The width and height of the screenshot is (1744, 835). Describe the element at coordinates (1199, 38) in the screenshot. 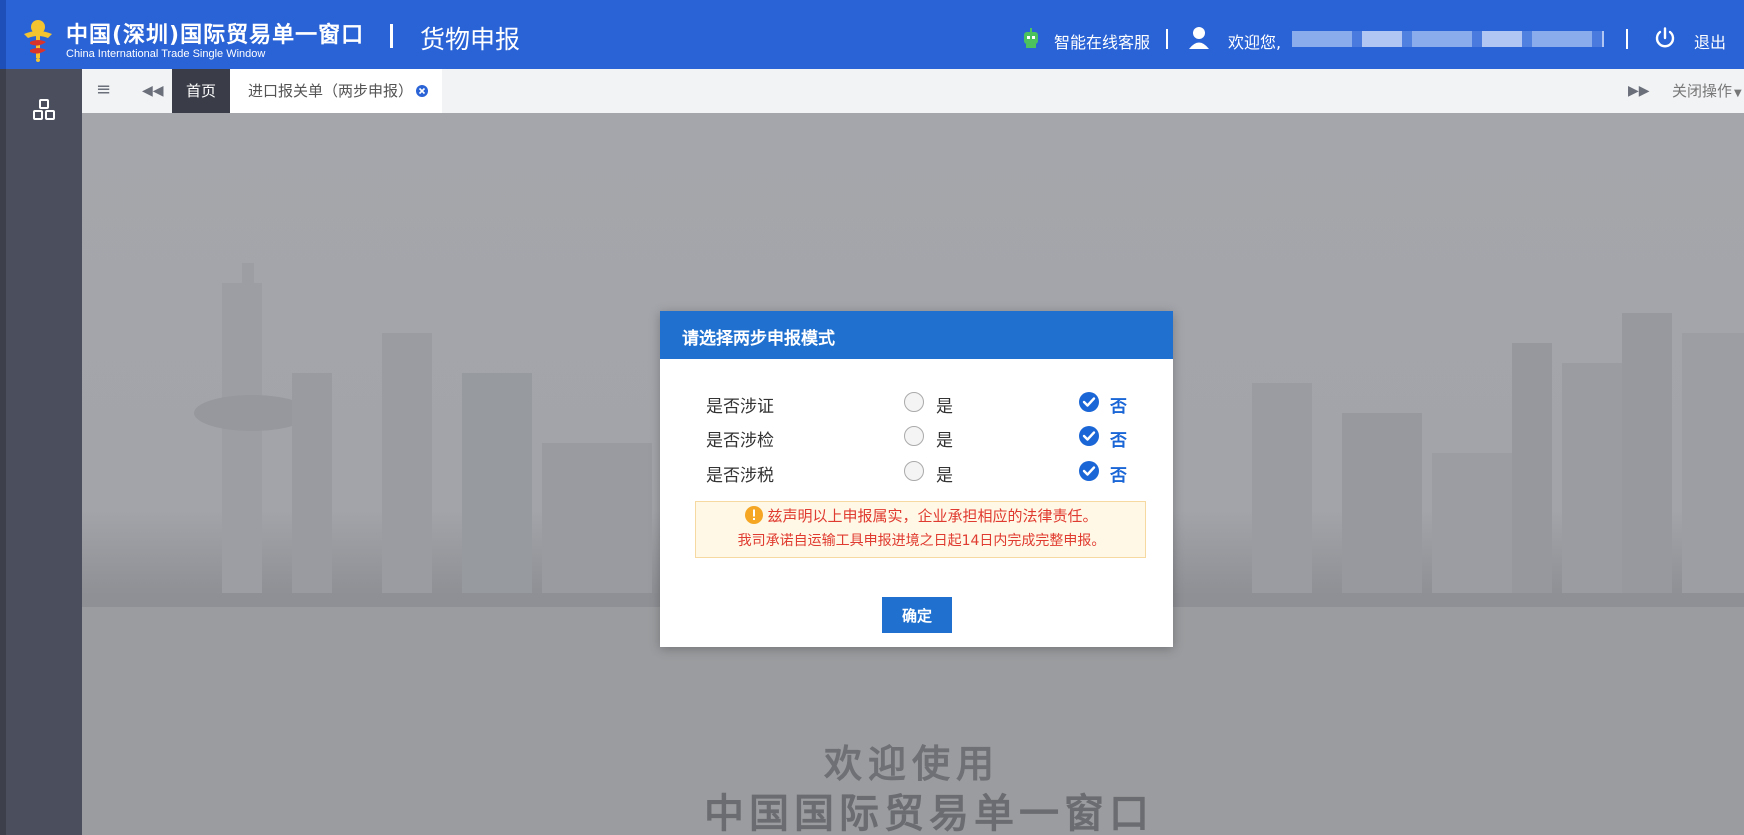

I see `user-avatar-icon` at that location.